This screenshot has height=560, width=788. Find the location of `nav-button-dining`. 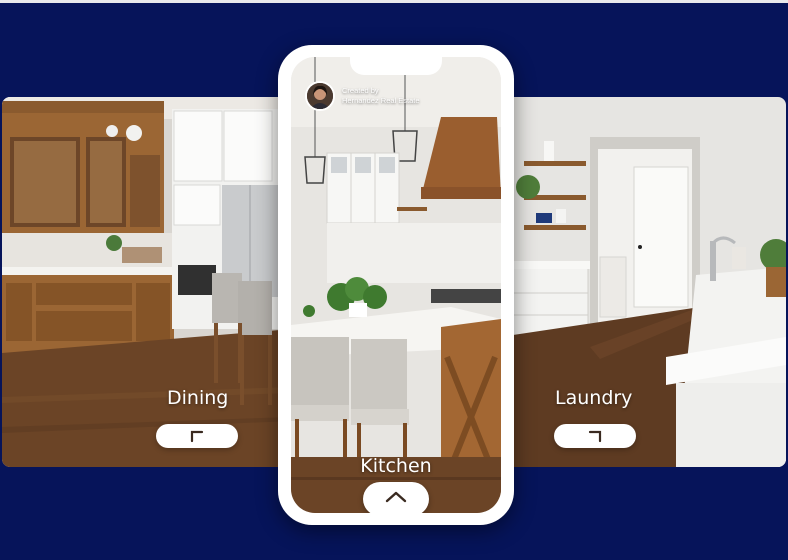

nav-button-dining is located at coordinates (197, 436).